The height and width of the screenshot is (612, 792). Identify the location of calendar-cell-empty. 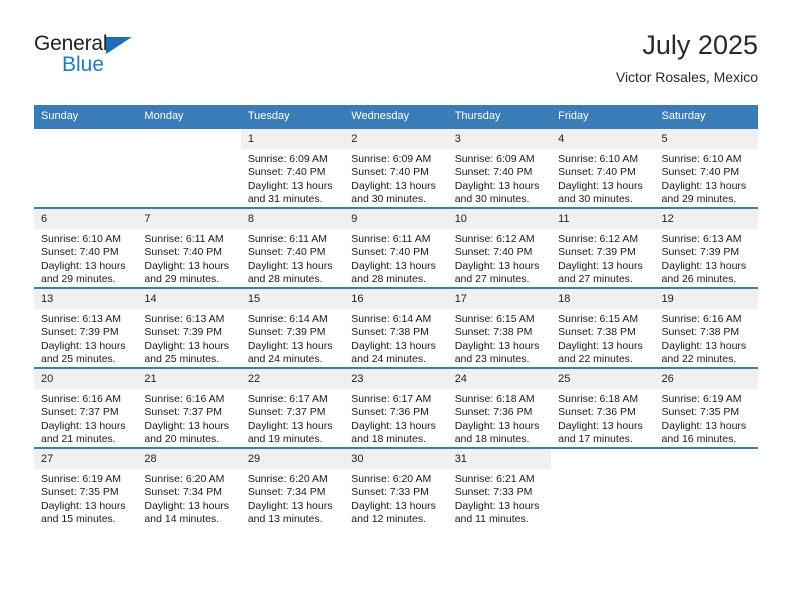
(706, 487).